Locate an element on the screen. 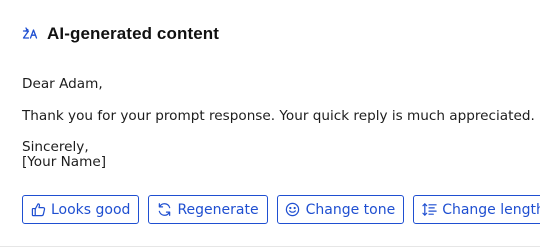  looks-good-button: Looks good is located at coordinates (81, 209).